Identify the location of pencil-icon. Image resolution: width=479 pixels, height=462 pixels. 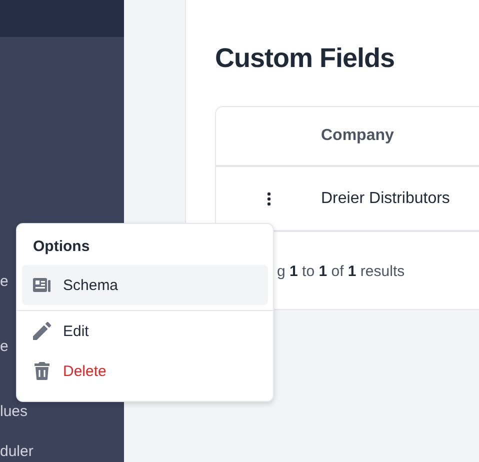
(42, 331).